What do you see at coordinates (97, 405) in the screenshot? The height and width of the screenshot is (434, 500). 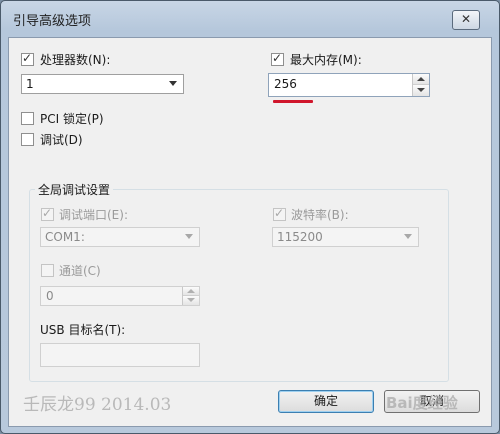 I see `author-watermark: 壬辰龙99 2014.03` at bounding box center [97, 405].